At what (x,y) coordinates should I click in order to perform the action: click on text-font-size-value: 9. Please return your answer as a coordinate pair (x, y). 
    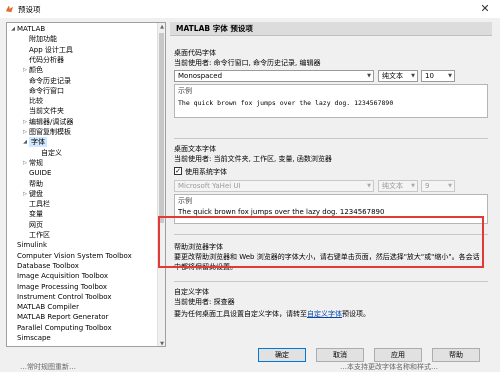
    Looking at the image, I should click on (427, 186).